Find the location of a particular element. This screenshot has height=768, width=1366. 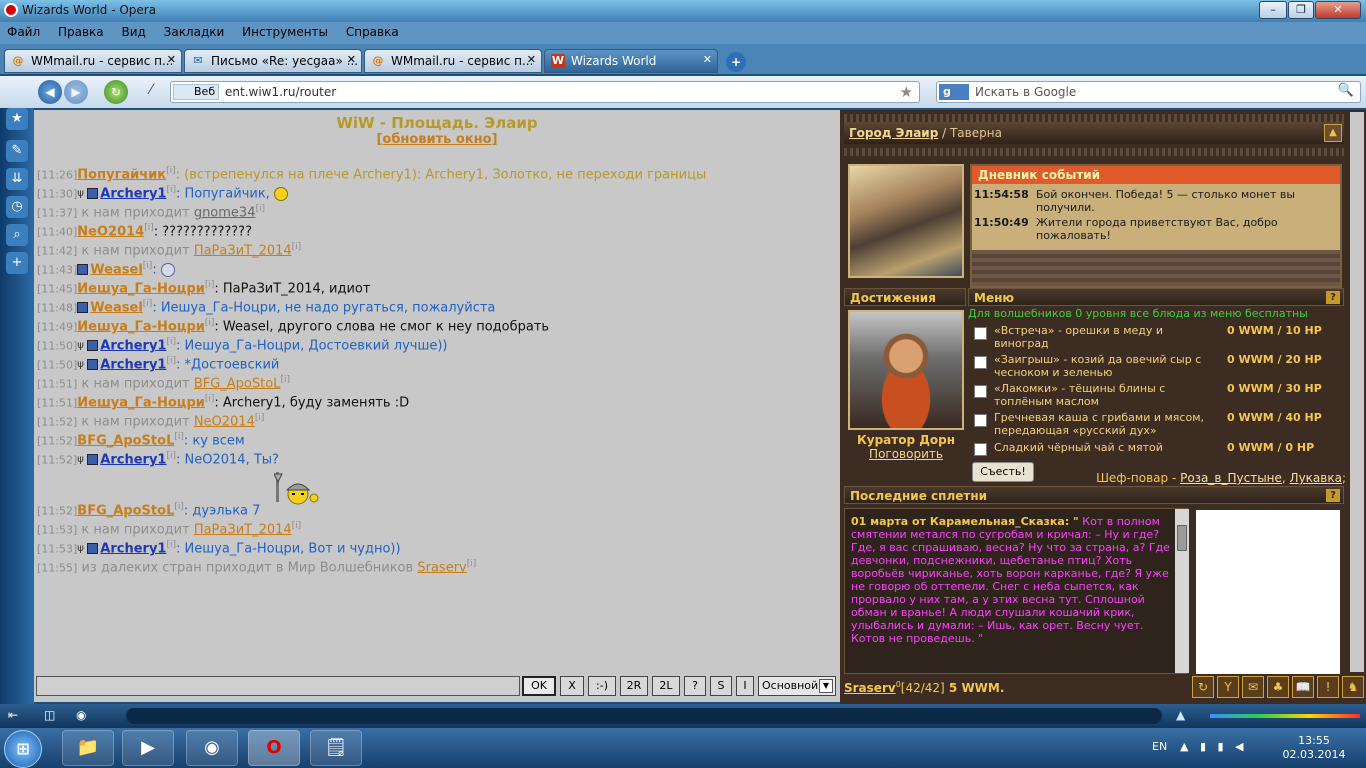

player-name: Sraserv is located at coordinates (870, 688).